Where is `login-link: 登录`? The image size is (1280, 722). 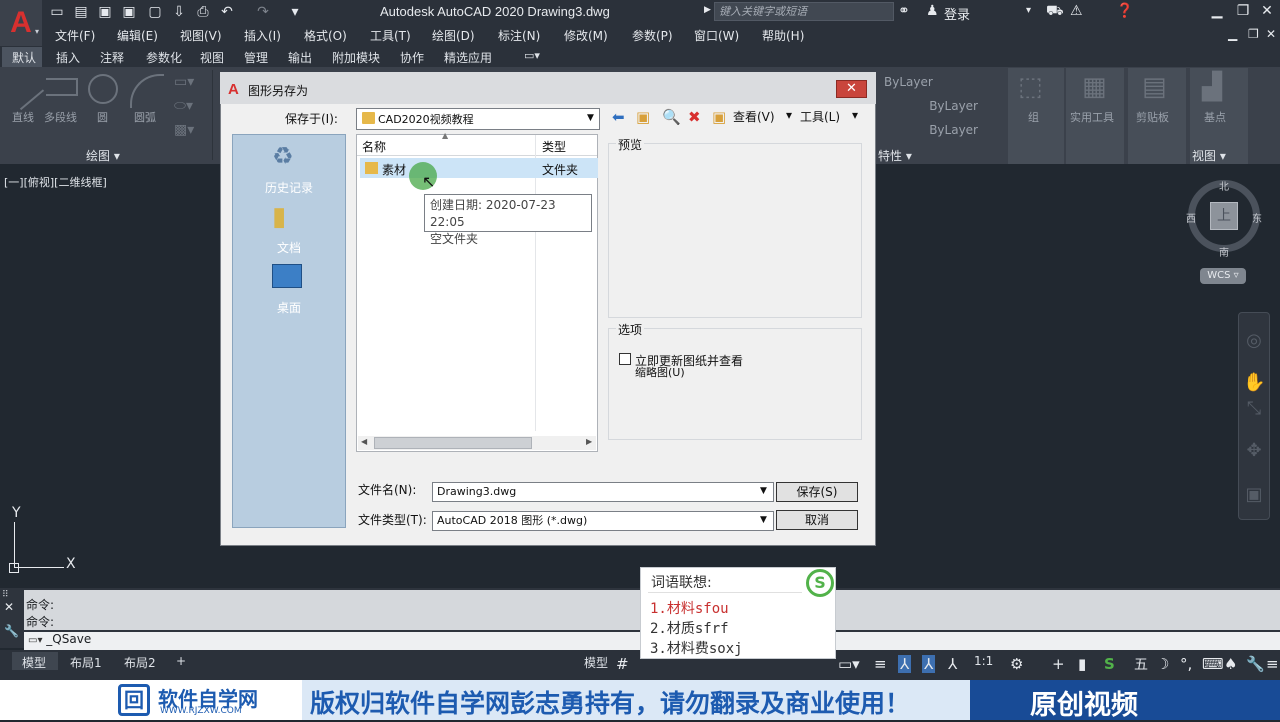
login-link: 登录 is located at coordinates (957, 13).